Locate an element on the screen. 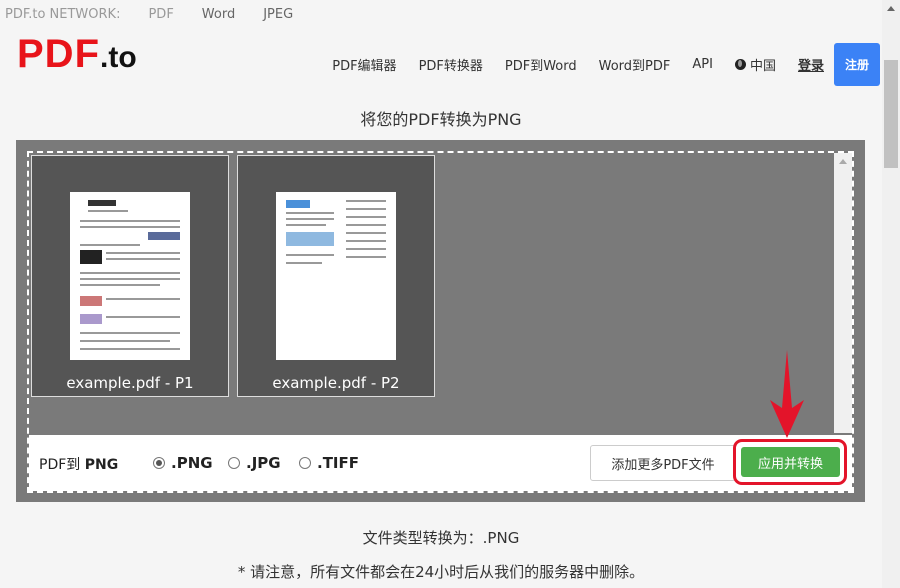 This screenshot has width=900, height=588. conversion-controls: PDF到 PNG .PNG .JPG .TIFF 添加更多PDF文件 应用并转换 is located at coordinates (440, 463).